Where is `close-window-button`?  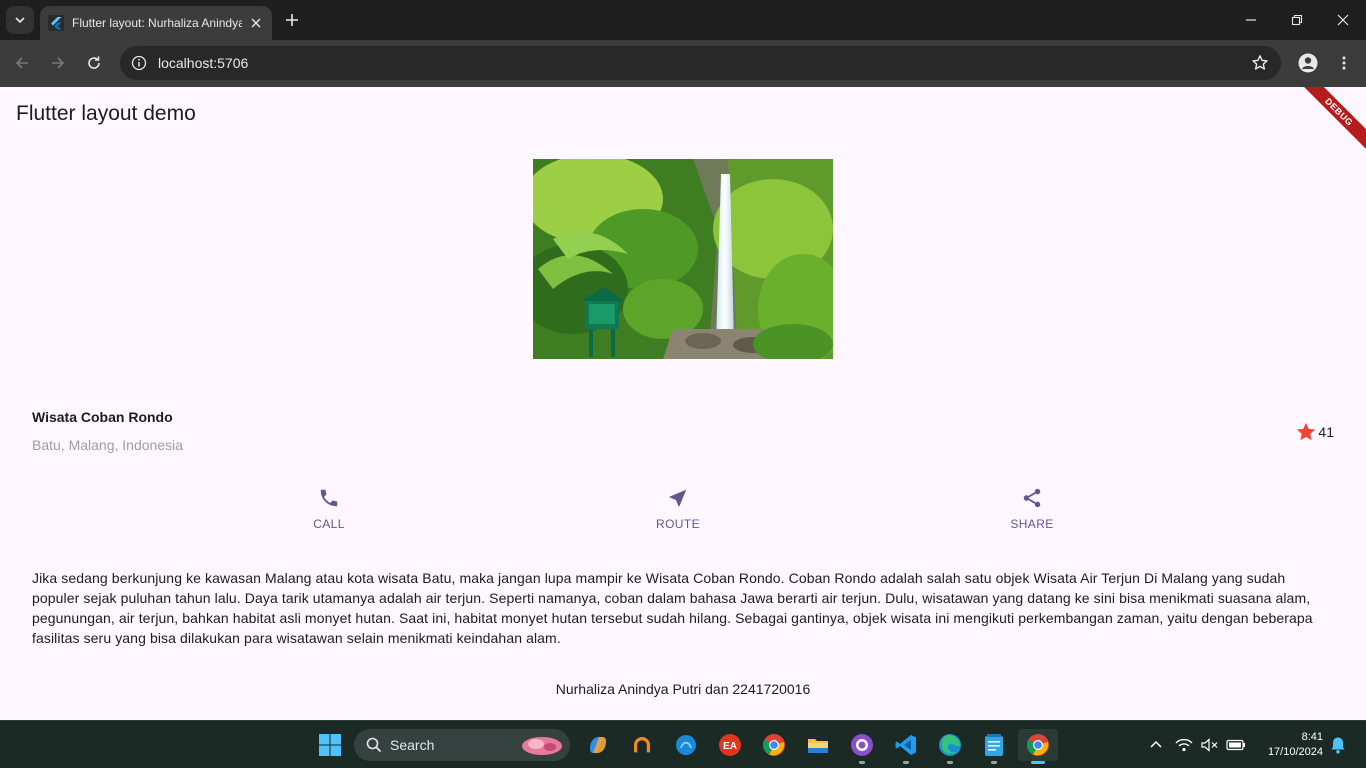 close-window-button is located at coordinates (1343, 20).